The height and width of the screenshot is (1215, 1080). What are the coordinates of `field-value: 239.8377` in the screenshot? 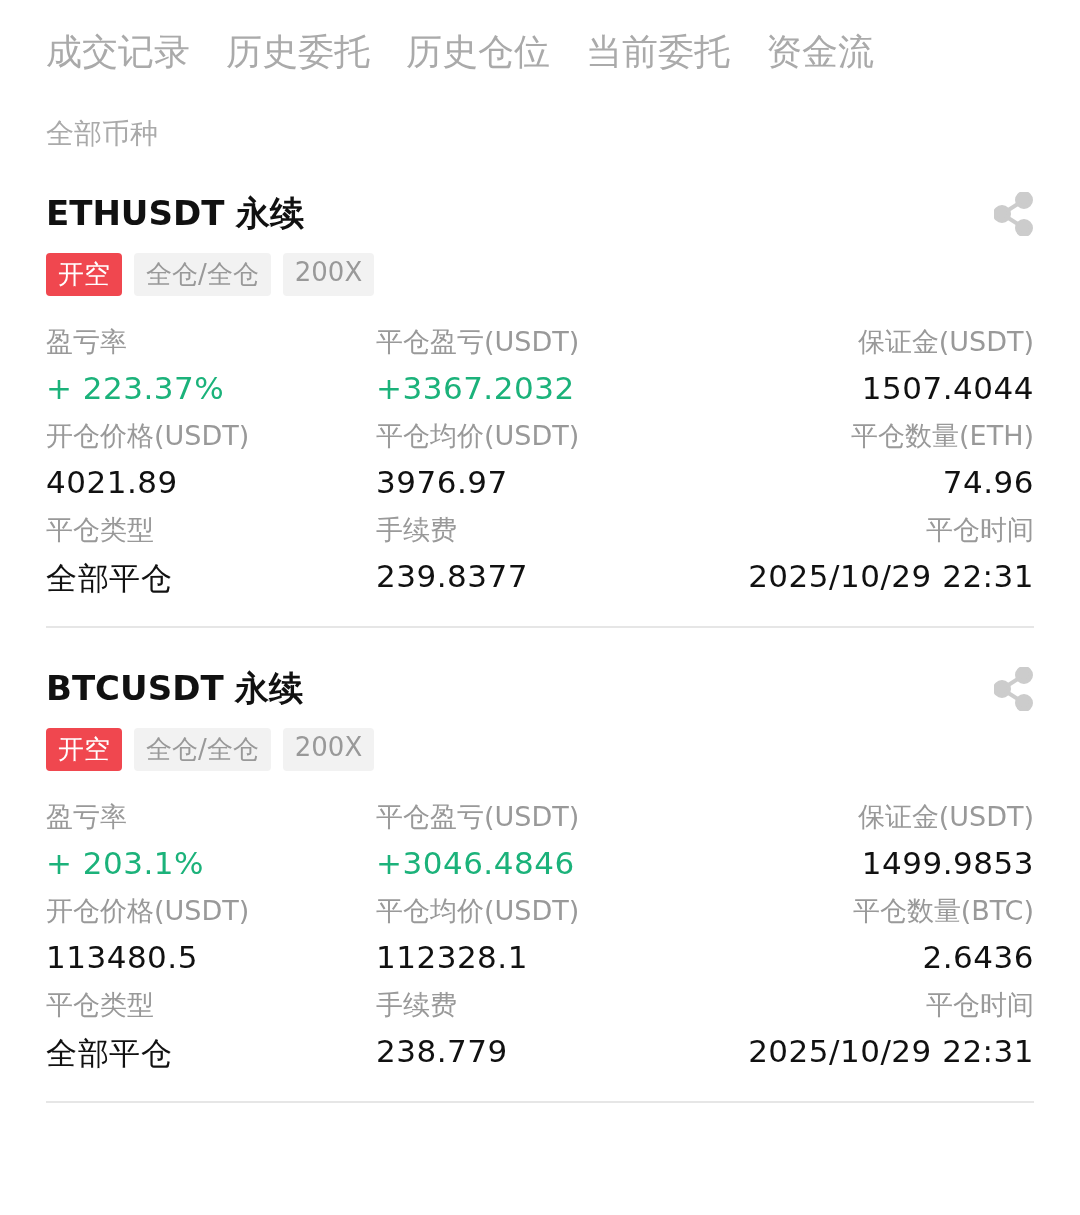 It's located at (452, 576).